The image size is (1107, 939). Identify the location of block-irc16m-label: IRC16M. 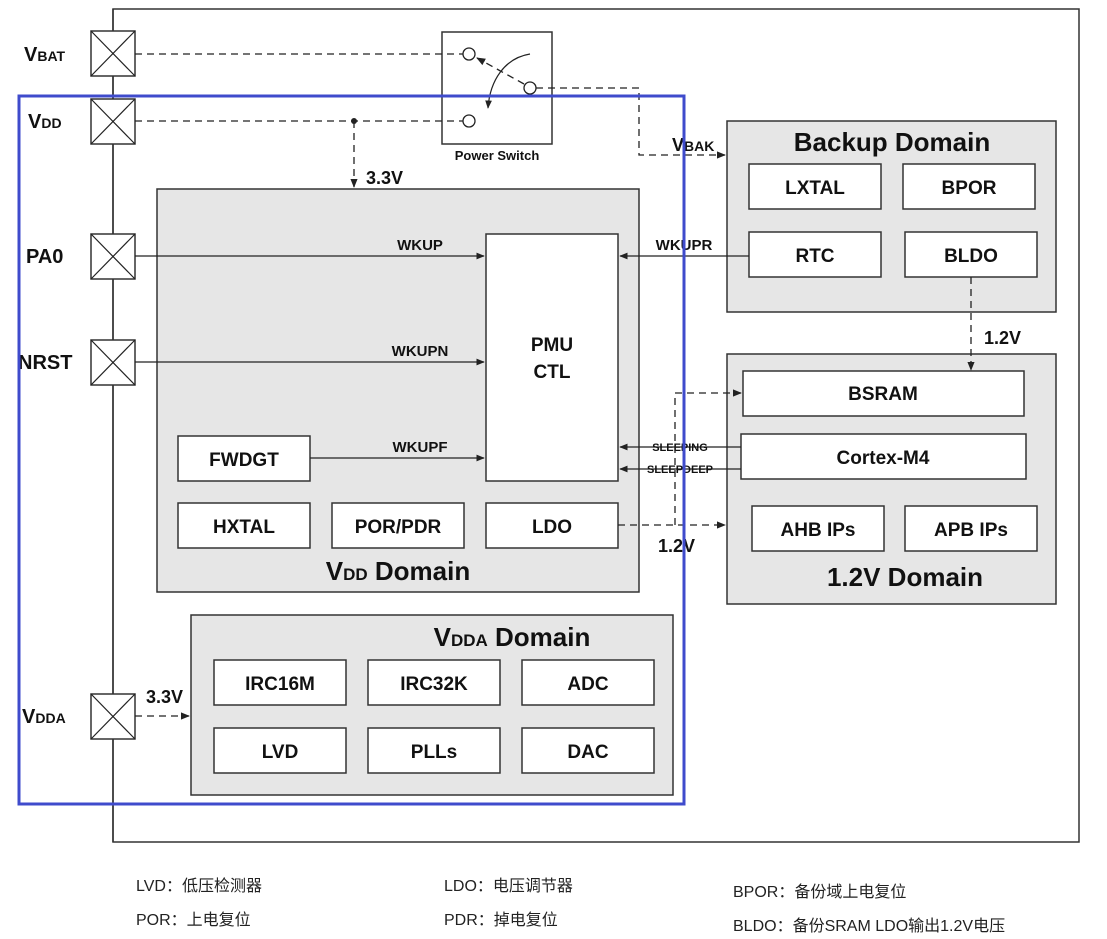
(280, 684).